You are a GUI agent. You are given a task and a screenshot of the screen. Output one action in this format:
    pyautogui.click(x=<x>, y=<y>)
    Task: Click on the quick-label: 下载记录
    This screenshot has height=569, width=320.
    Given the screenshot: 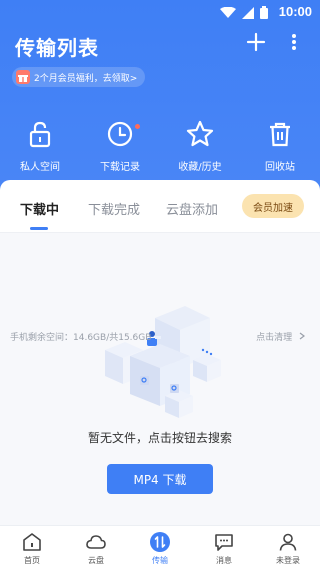 What is the action you would take?
    pyautogui.click(x=120, y=167)
    